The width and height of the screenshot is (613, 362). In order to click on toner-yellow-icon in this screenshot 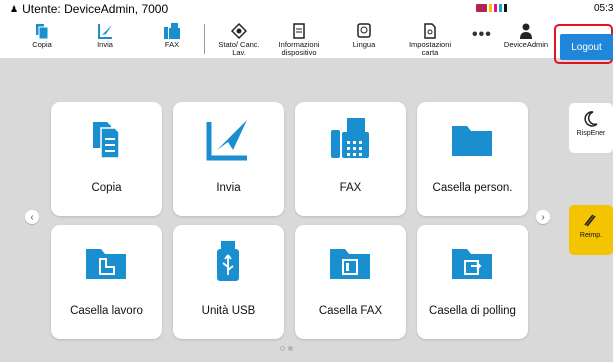, I will do `click(490, 8)`.